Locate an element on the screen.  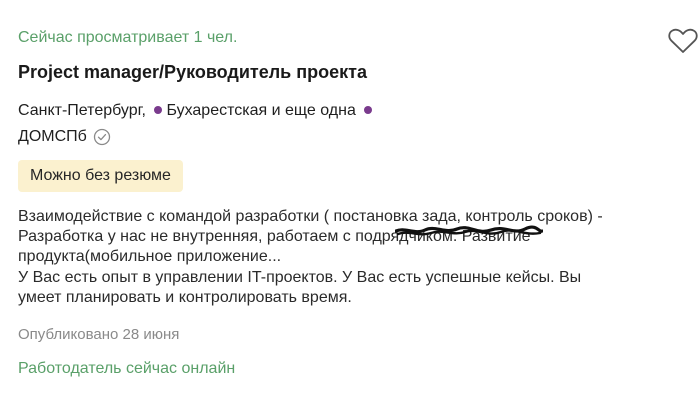
location-line: Санкт-Петербург, Бухарестская и еще одна is located at coordinates (350, 111).